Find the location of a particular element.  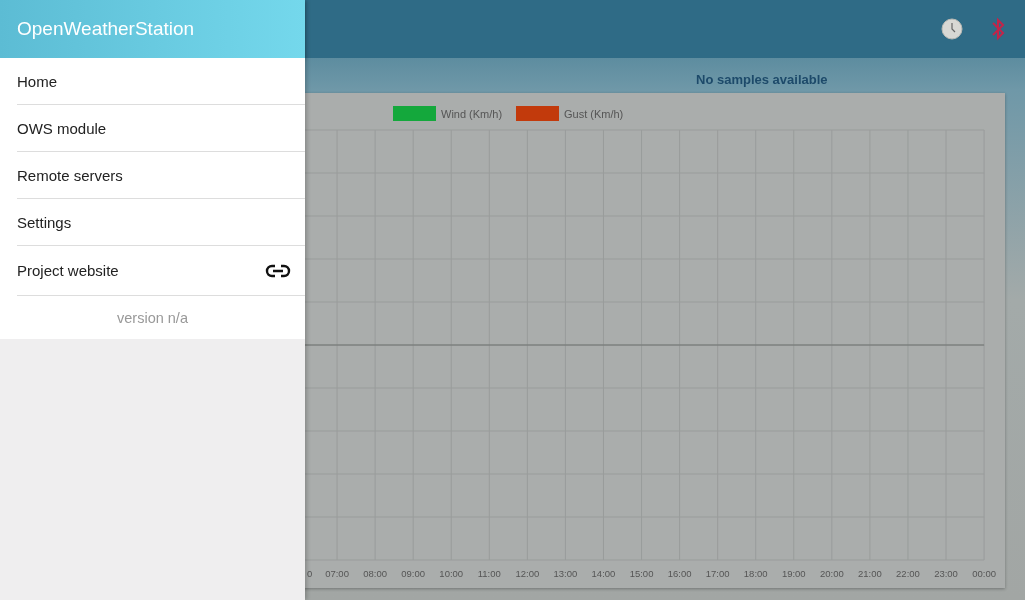

x-axis-label: 09:00 is located at coordinates (413, 573).